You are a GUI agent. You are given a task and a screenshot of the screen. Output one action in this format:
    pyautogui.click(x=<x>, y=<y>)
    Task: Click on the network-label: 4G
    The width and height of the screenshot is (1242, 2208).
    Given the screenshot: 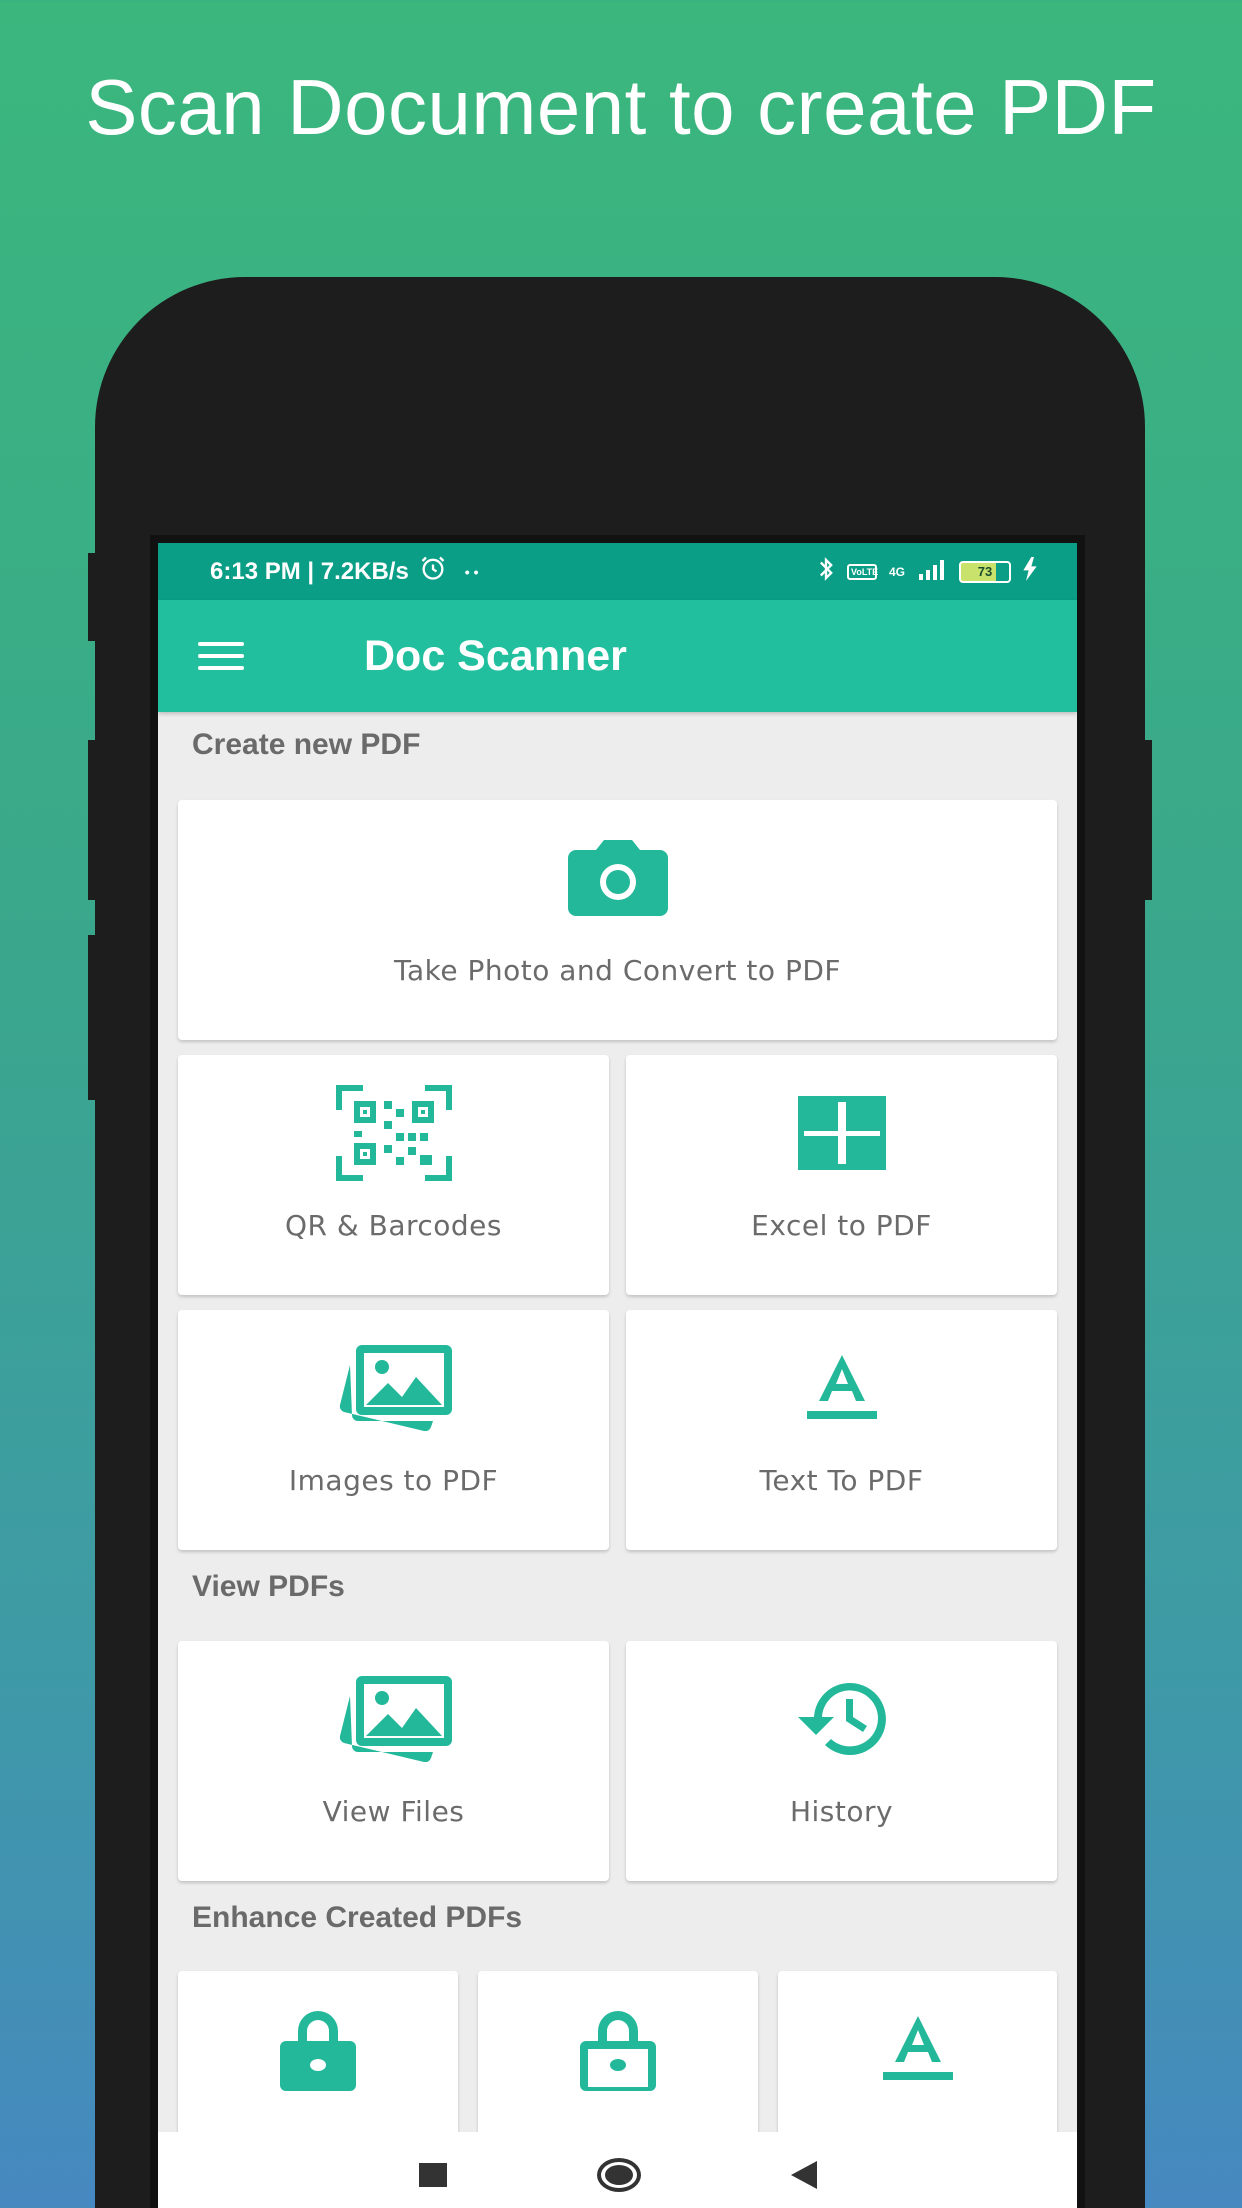 What is the action you would take?
    pyautogui.click(x=896, y=571)
    